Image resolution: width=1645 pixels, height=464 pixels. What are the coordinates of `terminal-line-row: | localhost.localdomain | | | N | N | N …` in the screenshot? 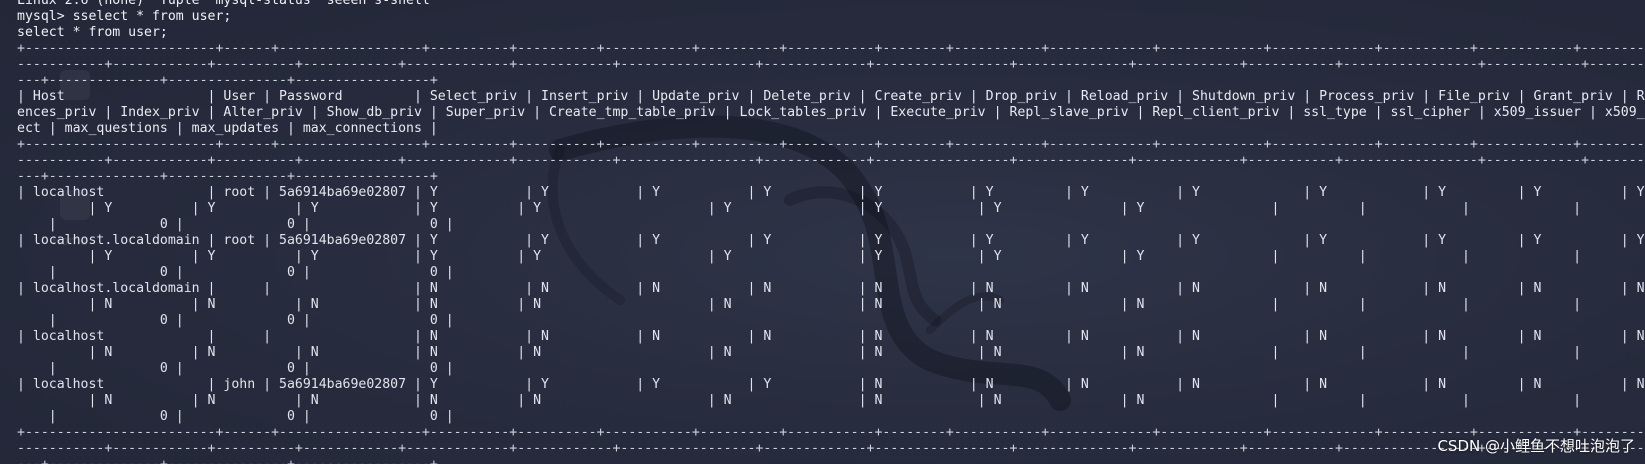 It's located at (831, 288).